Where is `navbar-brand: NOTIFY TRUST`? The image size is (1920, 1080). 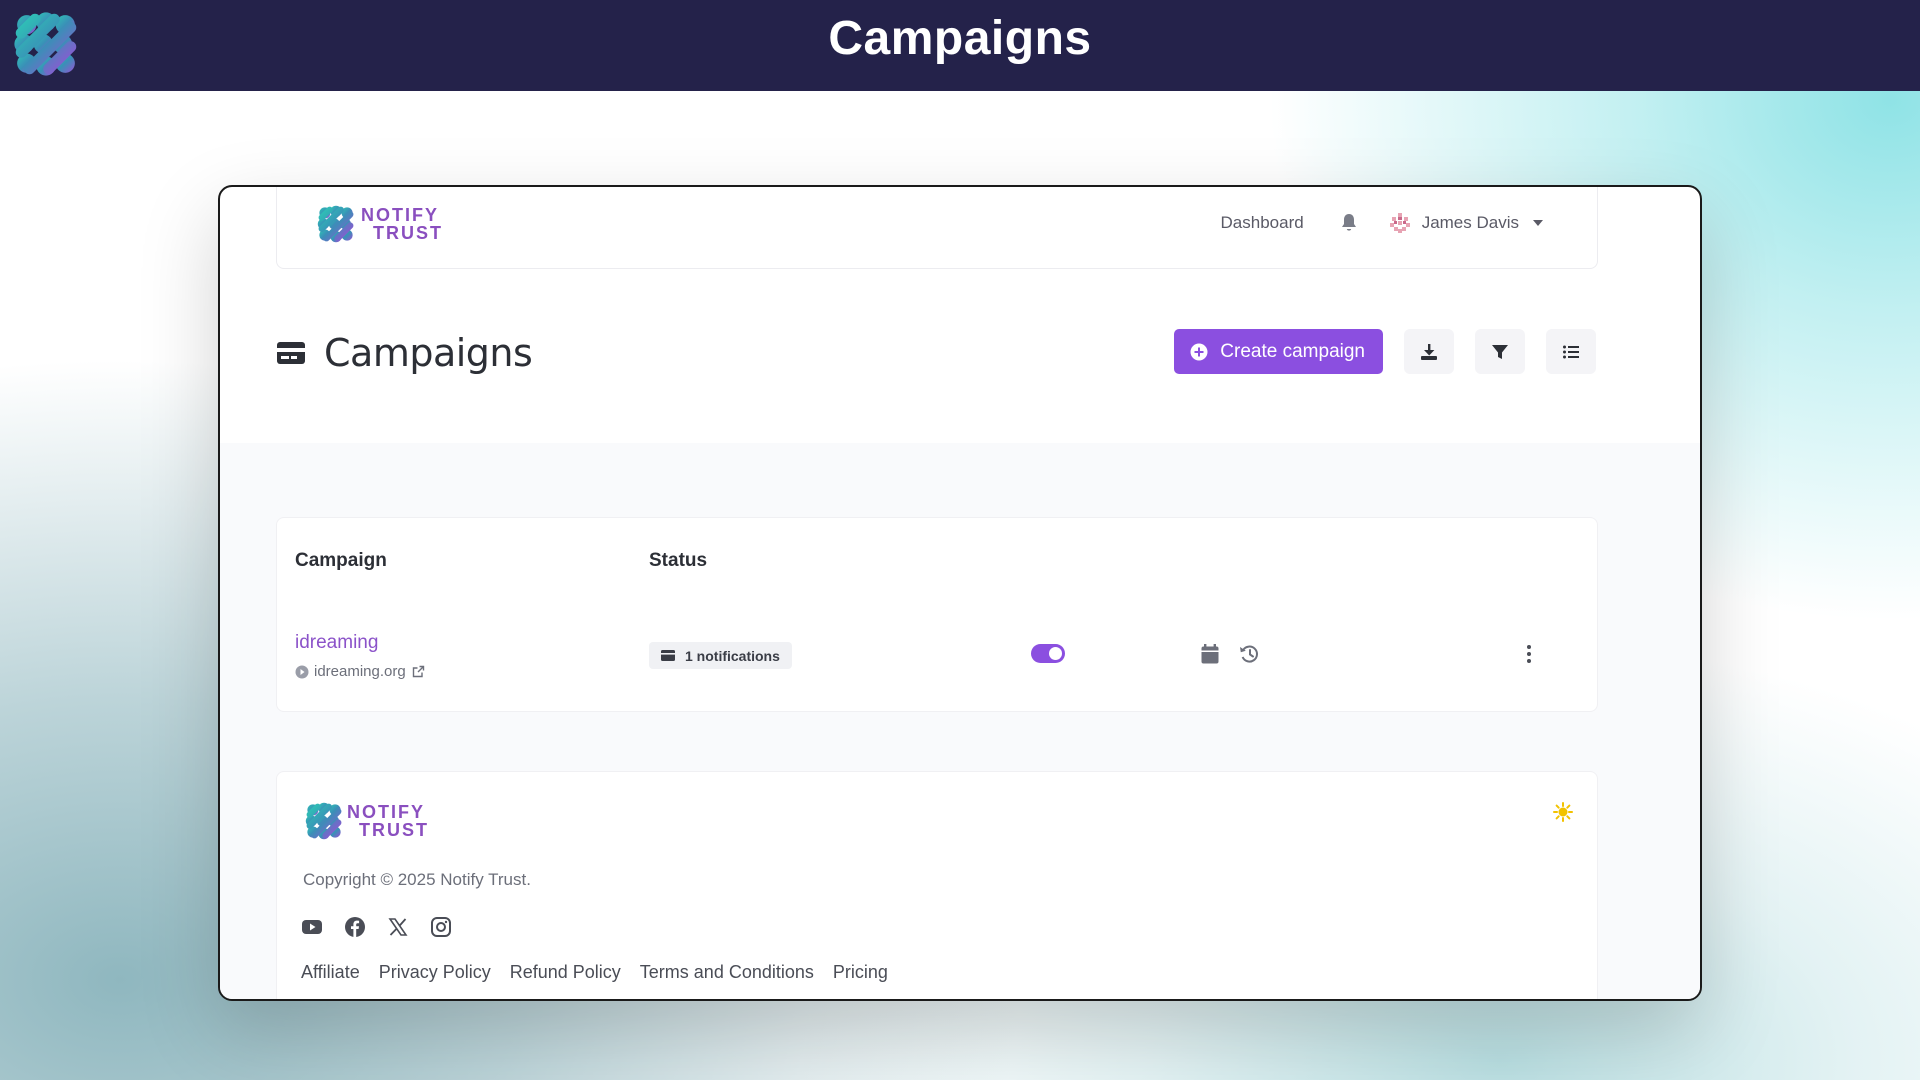
navbar-brand: NOTIFY TRUST is located at coordinates (380, 224).